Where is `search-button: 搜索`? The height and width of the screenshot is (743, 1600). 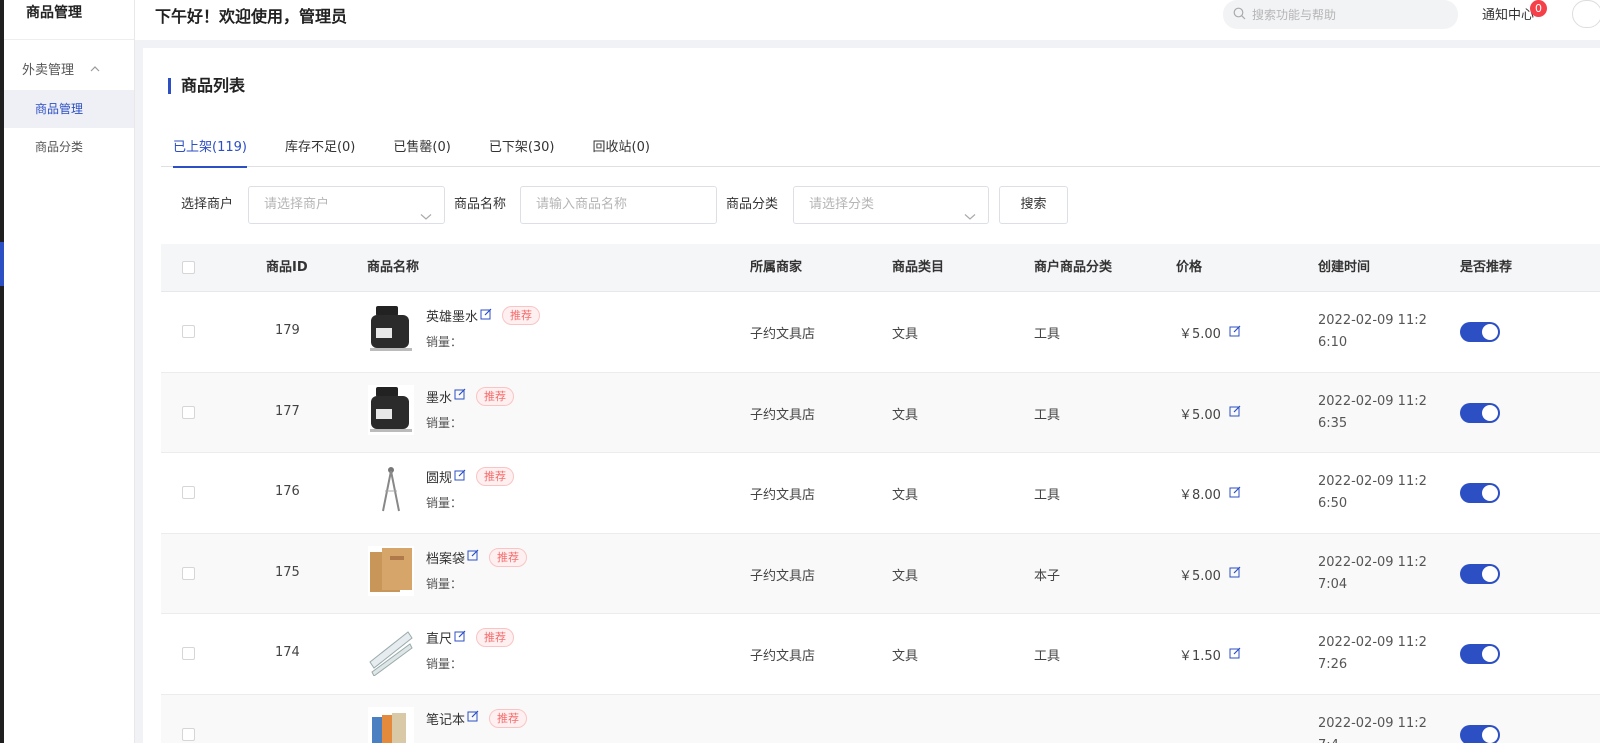
search-button: 搜索 is located at coordinates (1033, 205).